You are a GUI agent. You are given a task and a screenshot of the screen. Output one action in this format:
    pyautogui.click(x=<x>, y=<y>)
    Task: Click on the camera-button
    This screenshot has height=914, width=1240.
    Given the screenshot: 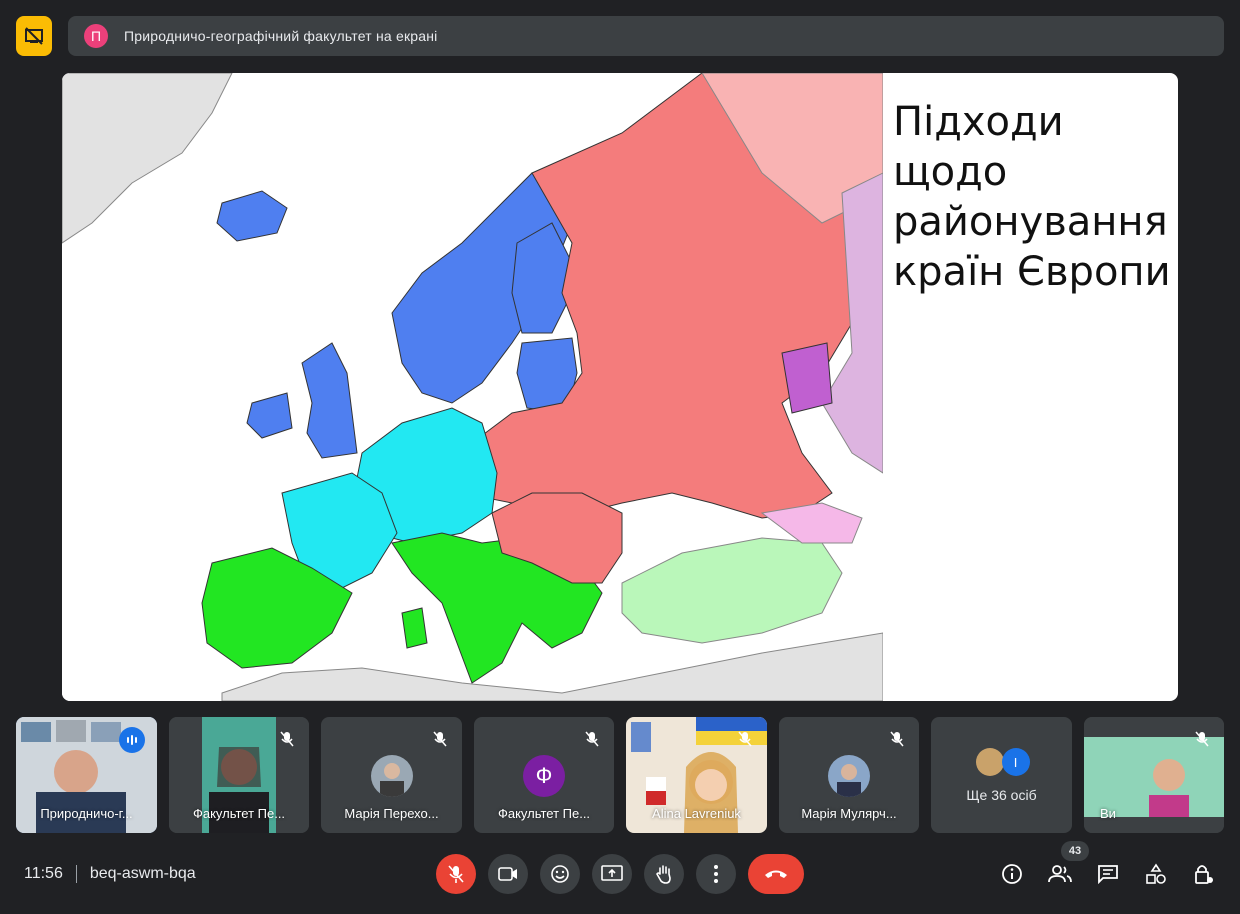 What is the action you would take?
    pyautogui.click(x=508, y=874)
    